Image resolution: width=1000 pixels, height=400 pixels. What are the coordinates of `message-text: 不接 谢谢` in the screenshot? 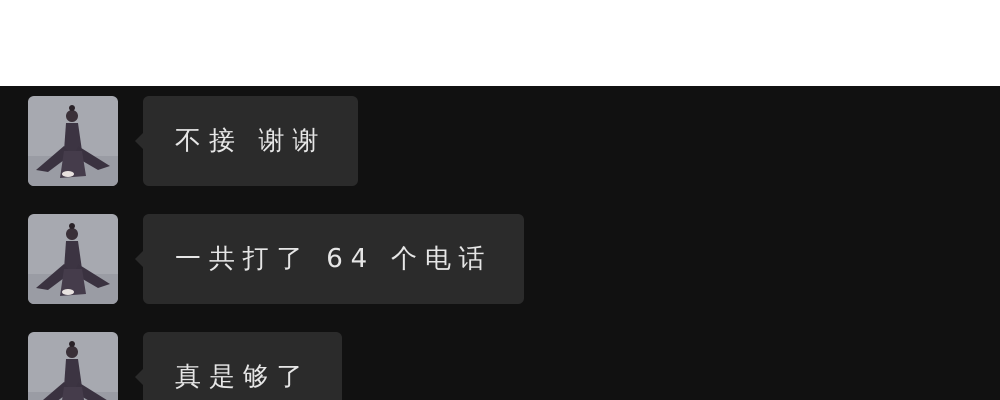 It's located at (250, 141).